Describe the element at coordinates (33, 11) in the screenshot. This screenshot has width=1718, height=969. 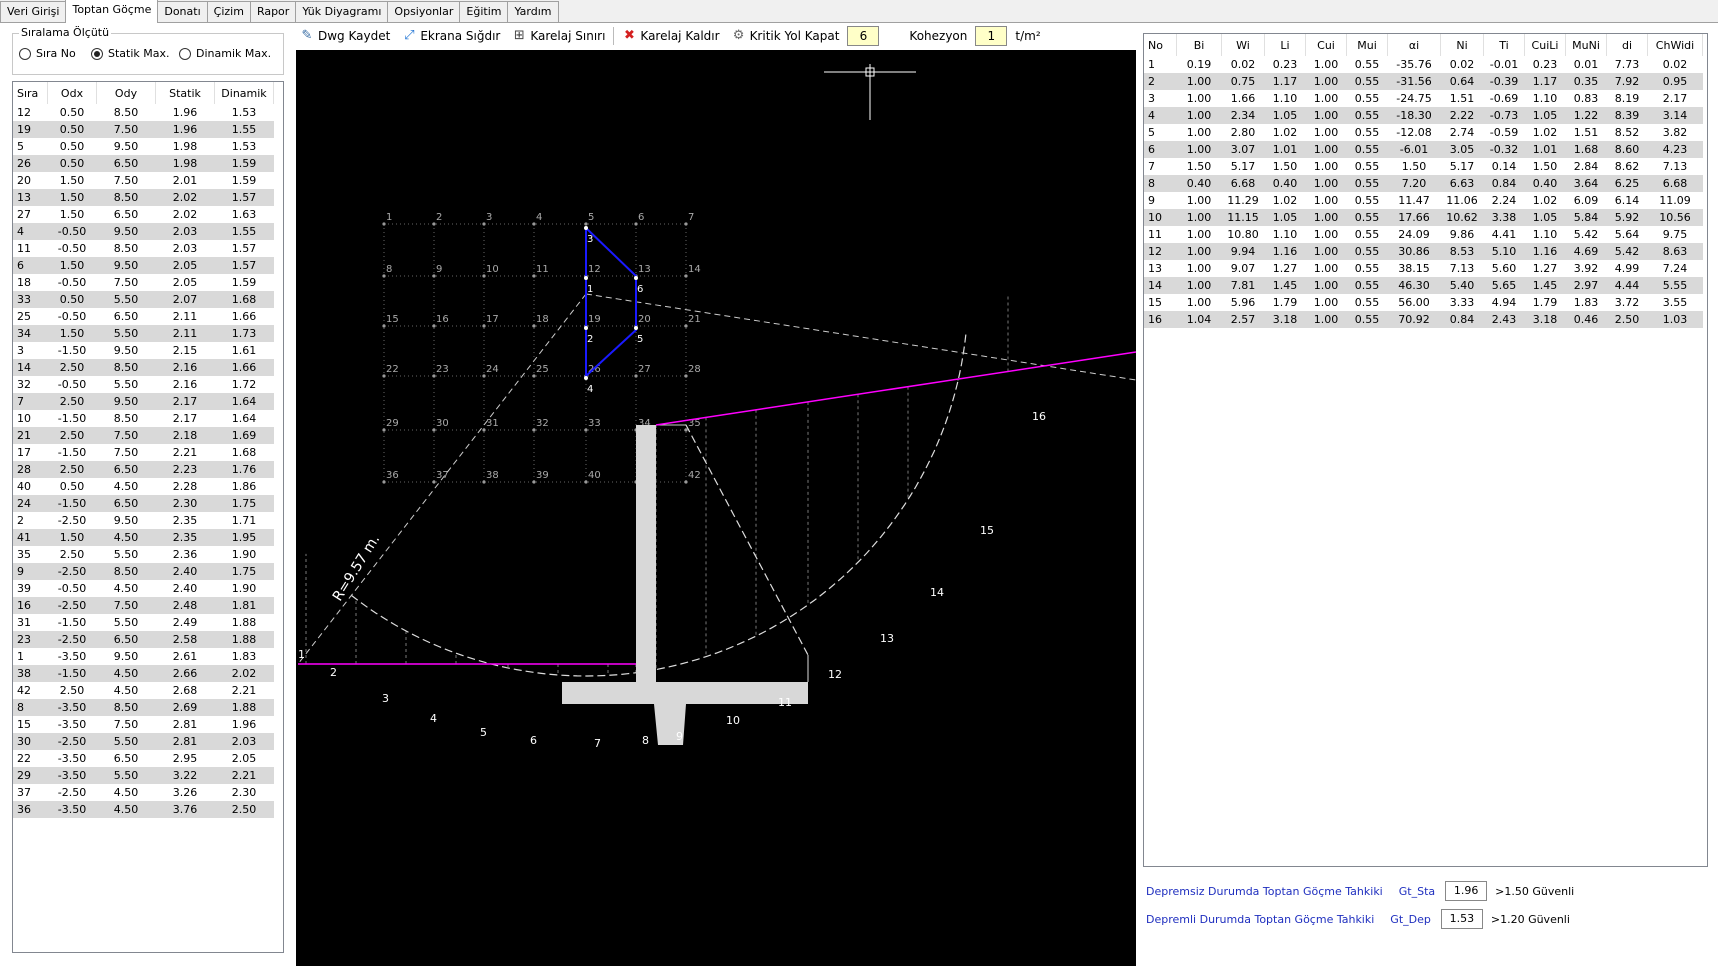
I see `tab-0: Veri Girişi` at that location.